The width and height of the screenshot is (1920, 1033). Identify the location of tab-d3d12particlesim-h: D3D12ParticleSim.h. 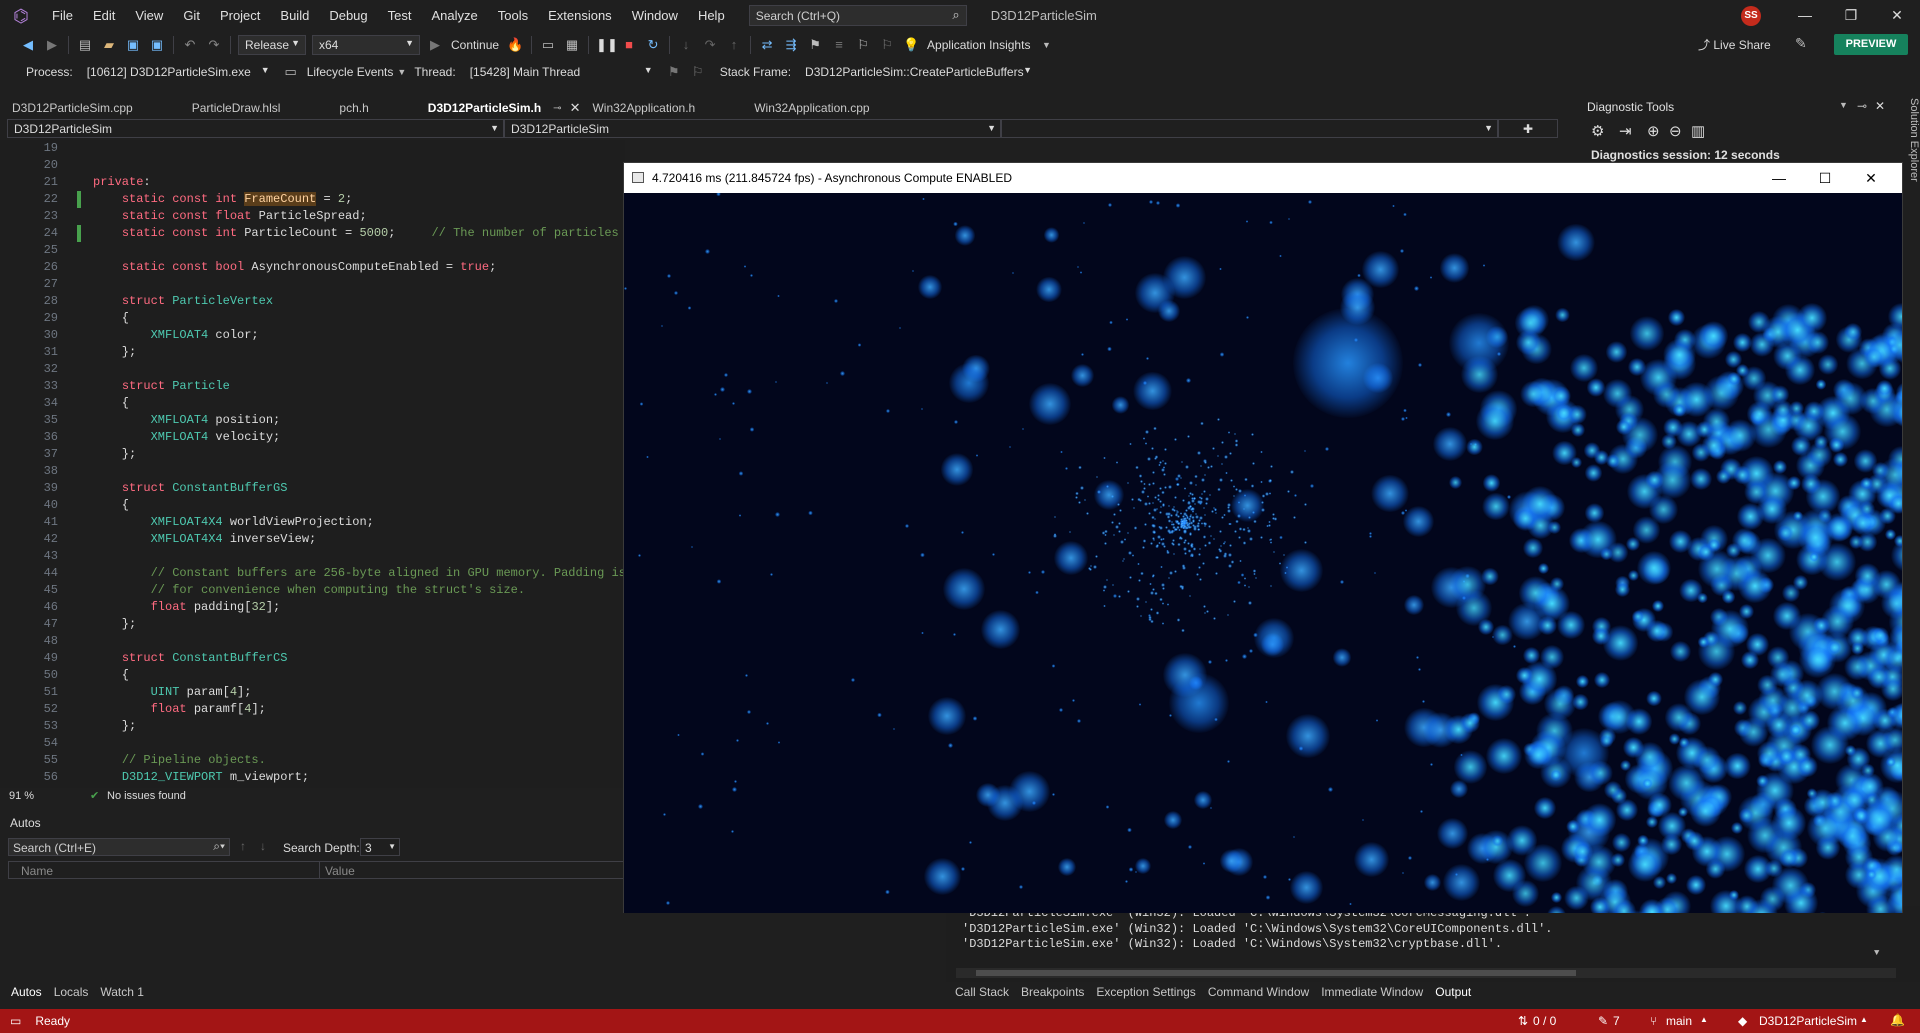
(484, 108).